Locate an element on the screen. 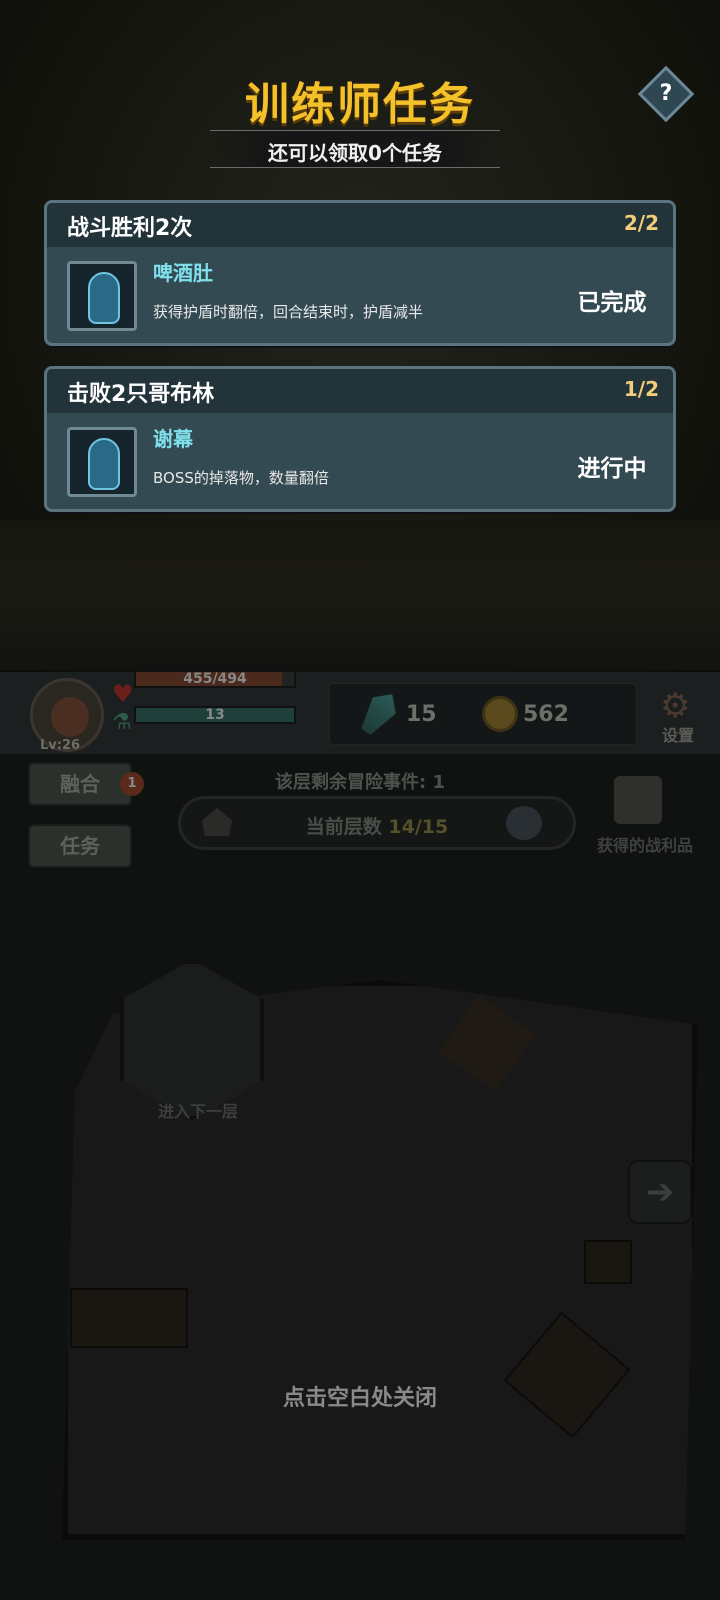 The image size is (720, 1600). mission-card: 击败2只哥布林 1/2 谢幕 BOSS的掉落物，数量翻倍 进行中 is located at coordinates (360, 439).